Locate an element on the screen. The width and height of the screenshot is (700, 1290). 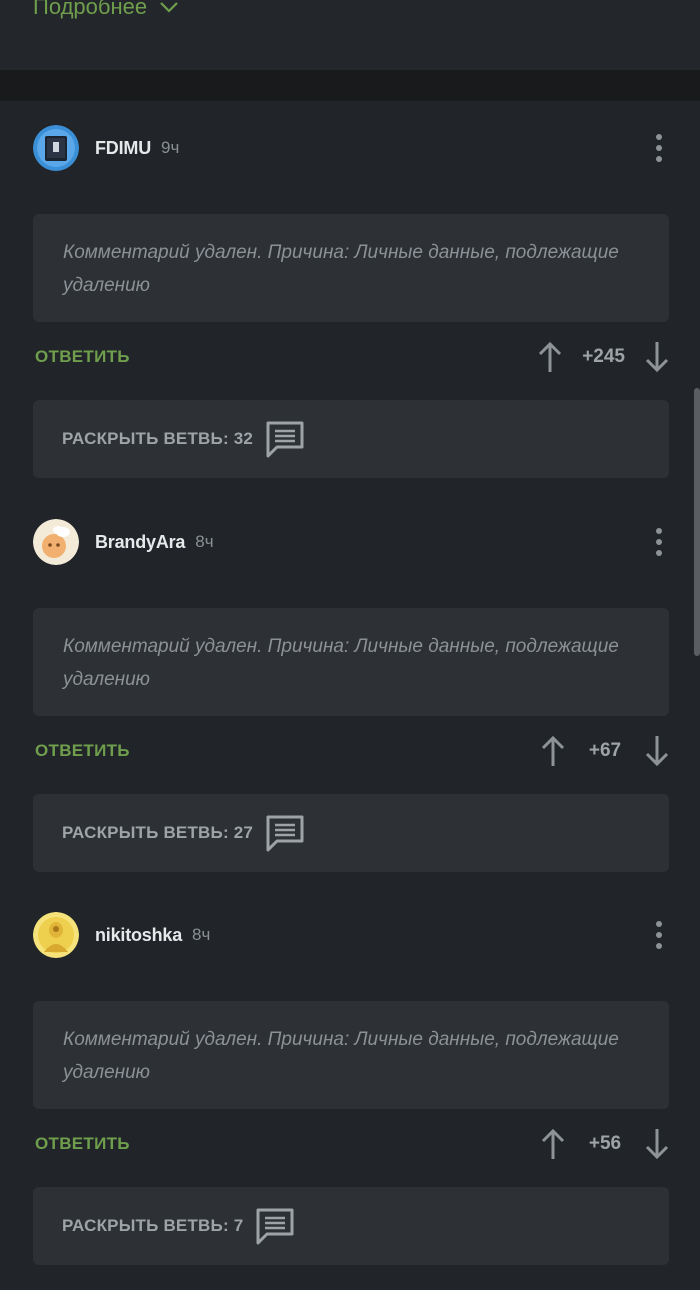
rating-score: +56 is located at coordinates (605, 1143).